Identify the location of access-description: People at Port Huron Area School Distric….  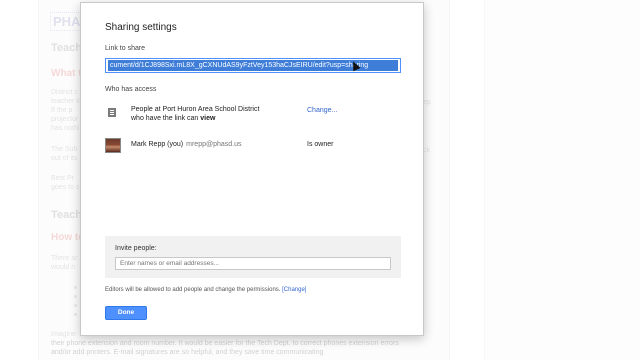
(195, 114).